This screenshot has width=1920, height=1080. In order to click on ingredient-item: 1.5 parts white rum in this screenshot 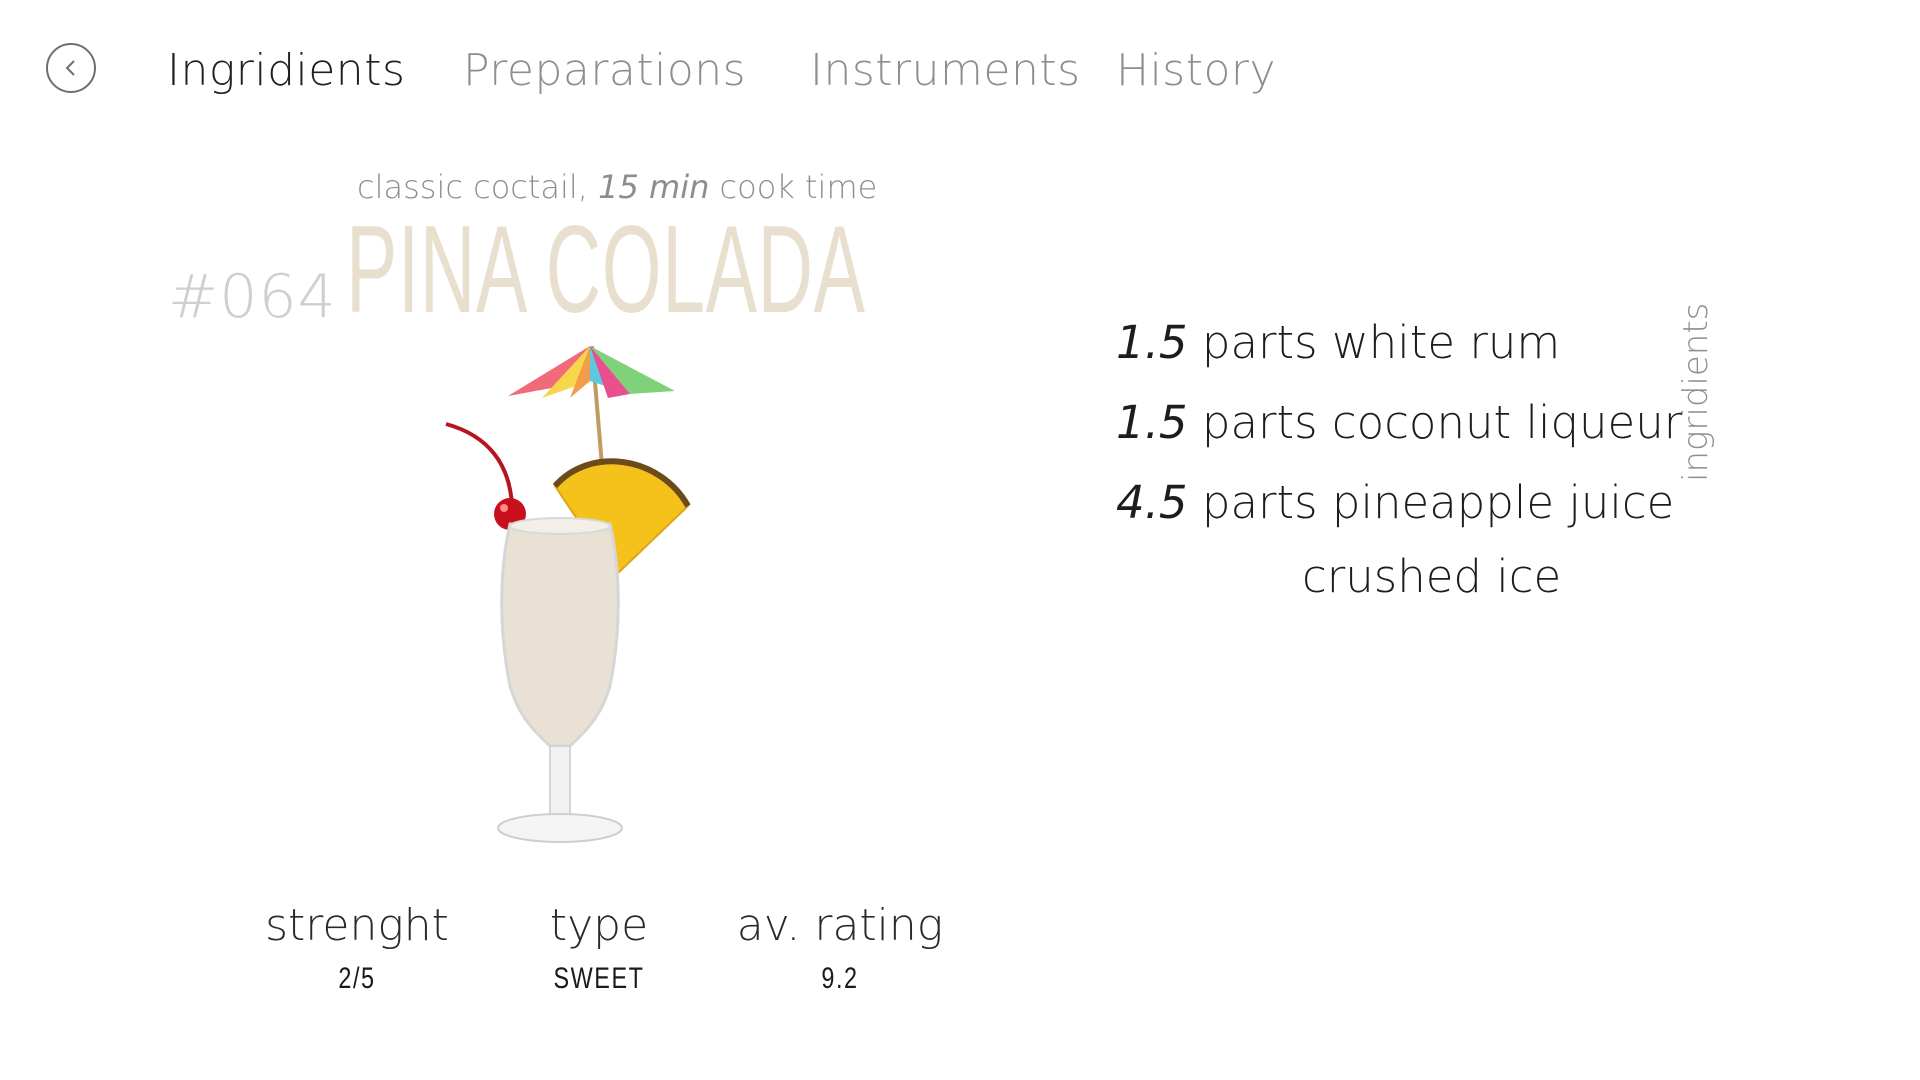, I will do `click(1338, 342)`.